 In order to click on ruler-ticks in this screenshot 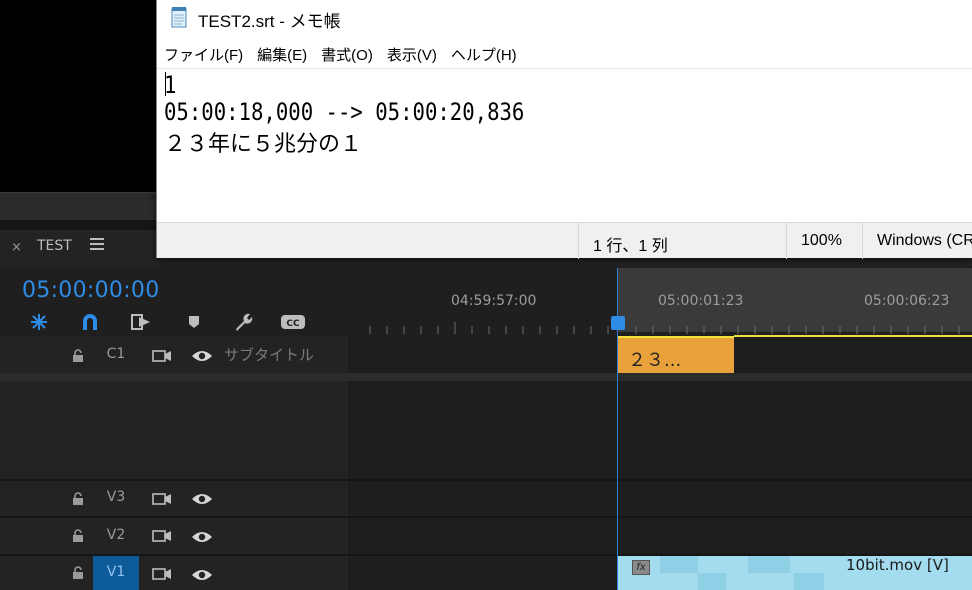, I will do `click(664, 328)`.